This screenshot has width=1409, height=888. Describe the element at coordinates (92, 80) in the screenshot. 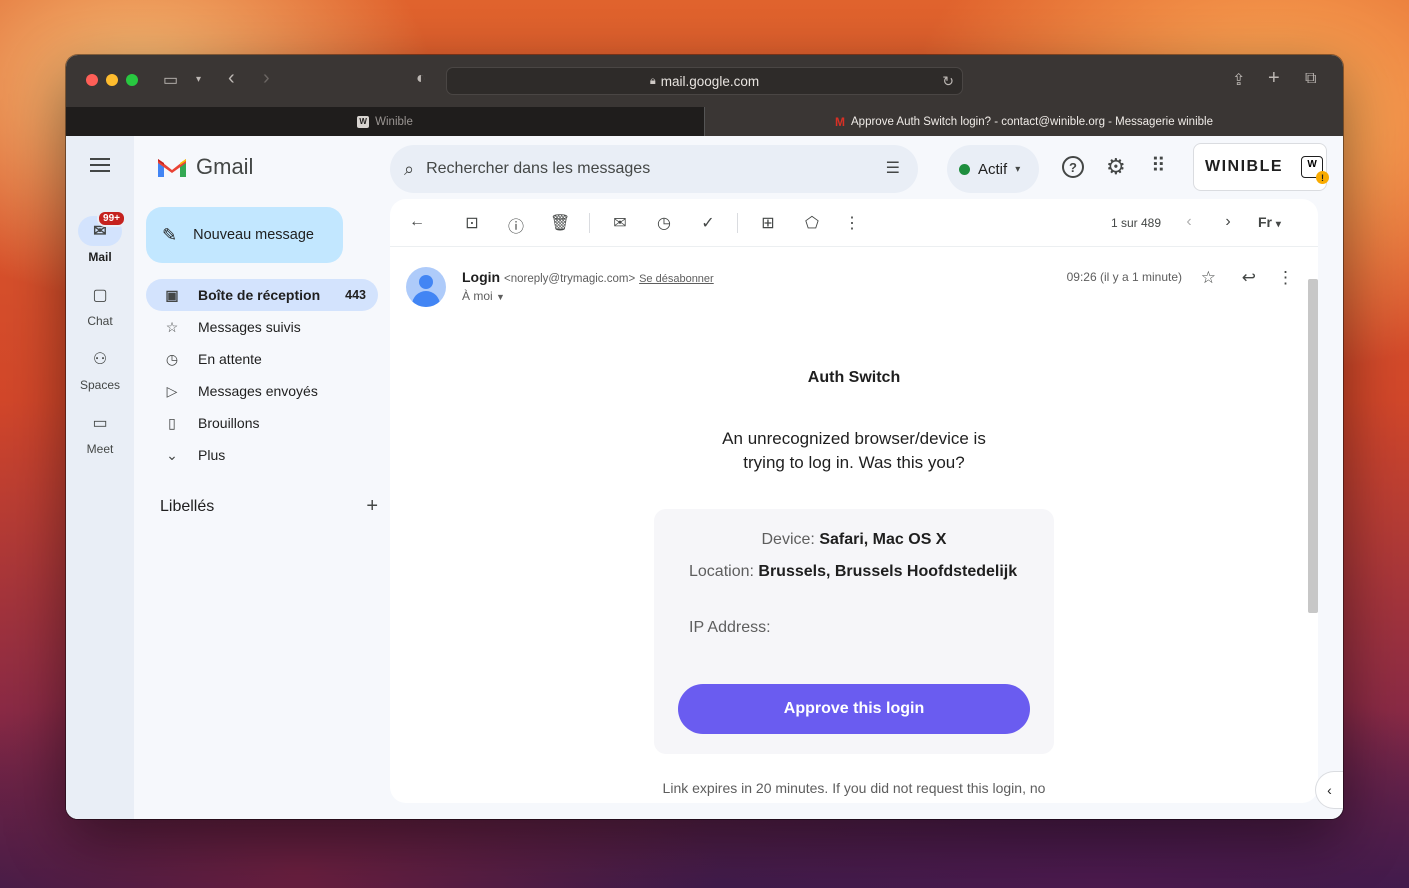

I see `close-window-button` at that location.